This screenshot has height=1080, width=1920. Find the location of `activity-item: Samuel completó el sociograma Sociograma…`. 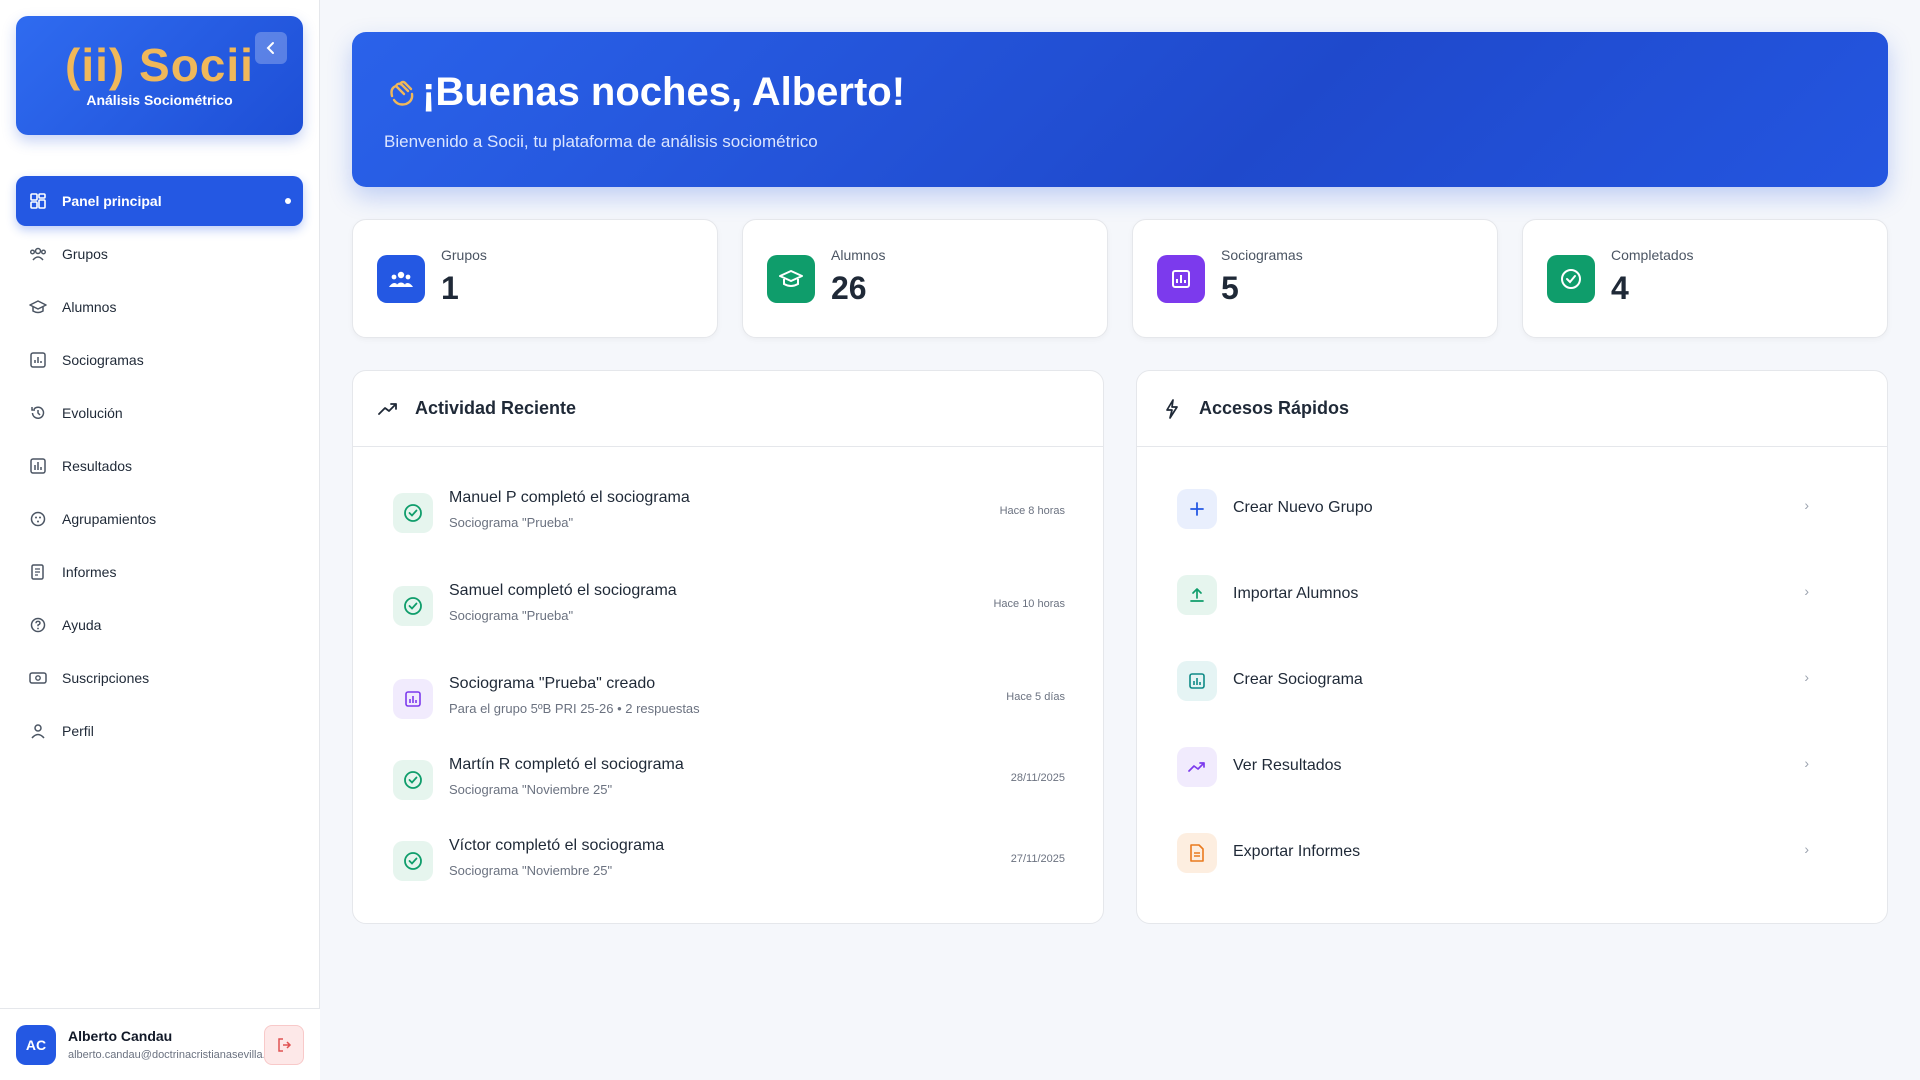

activity-item: Samuel completó el sociograma Sociograma… is located at coordinates (729, 606).